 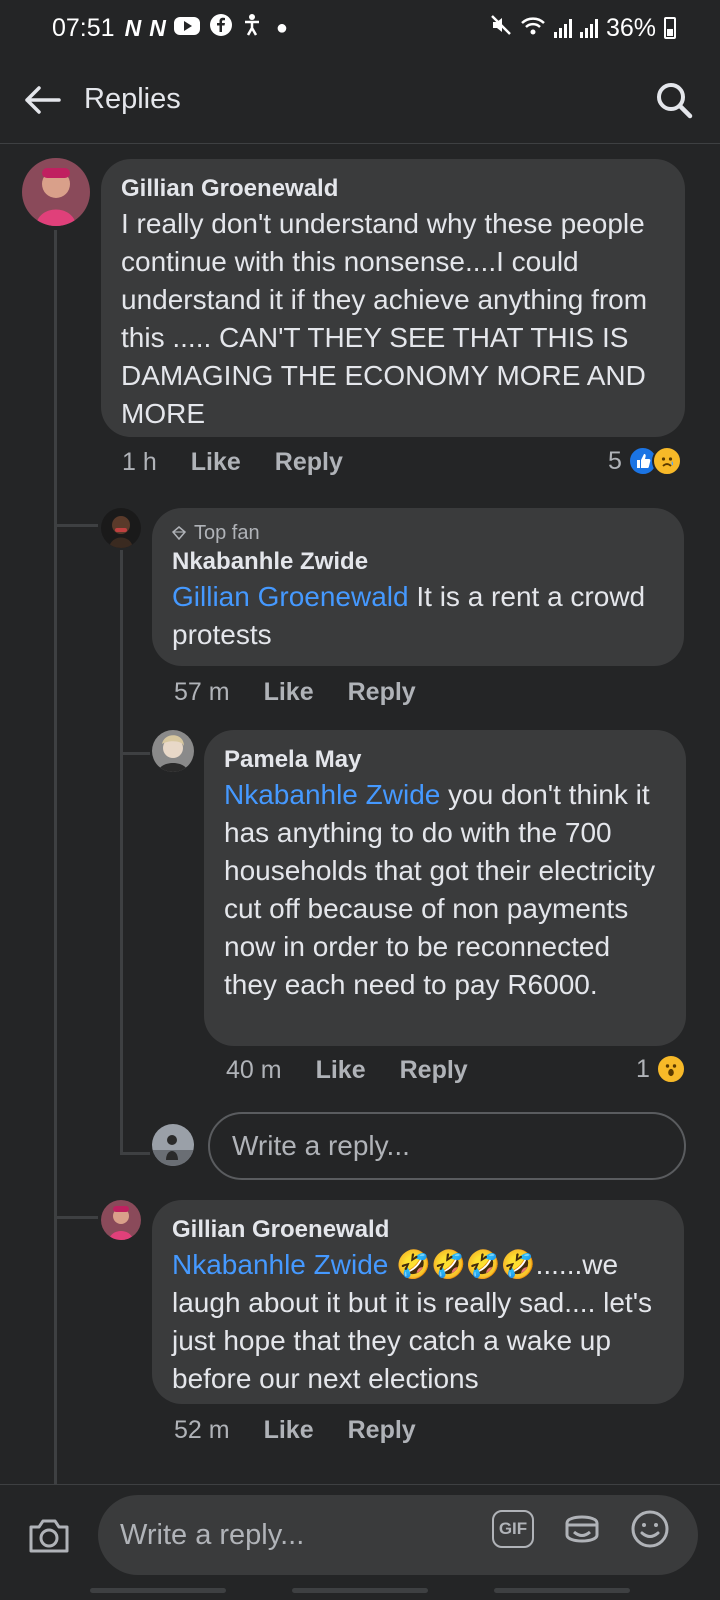 What do you see at coordinates (562, 1590) in the screenshot?
I see `nav-back-hint` at bounding box center [562, 1590].